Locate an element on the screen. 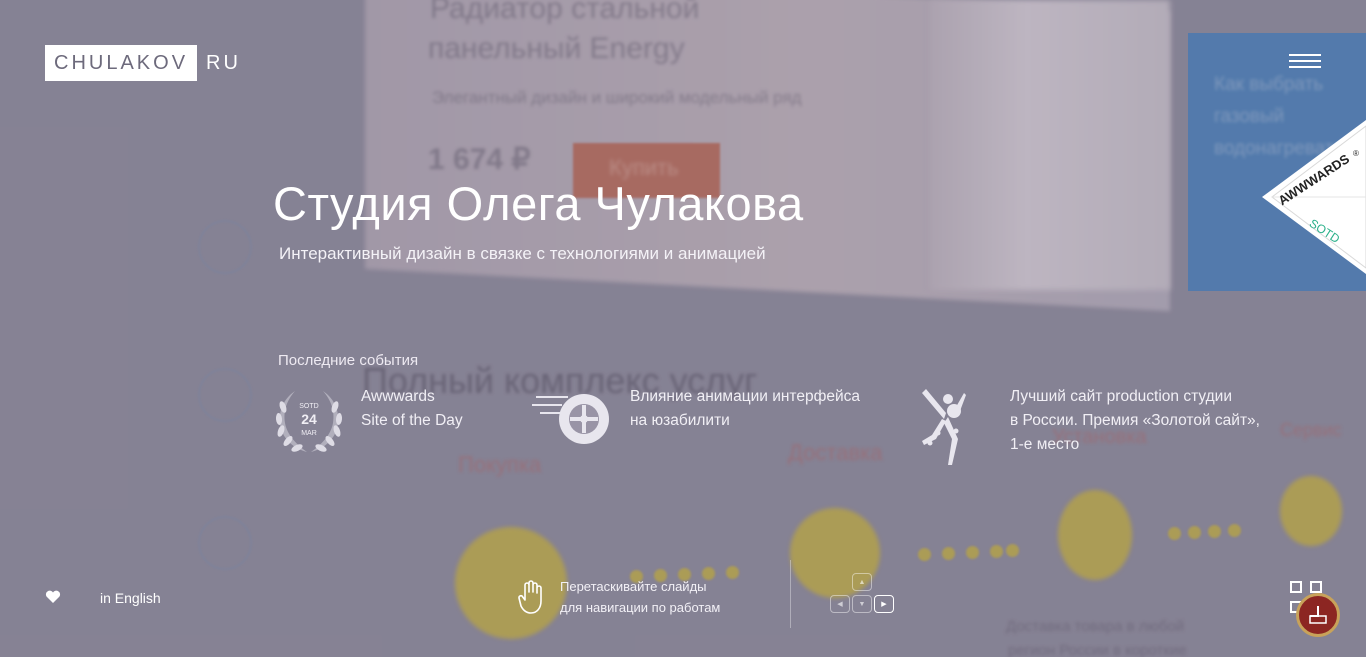 The height and width of the screenshot is (657, 1366). arrow-down-key-icon: ▼ is located at coordinates (862, 604).